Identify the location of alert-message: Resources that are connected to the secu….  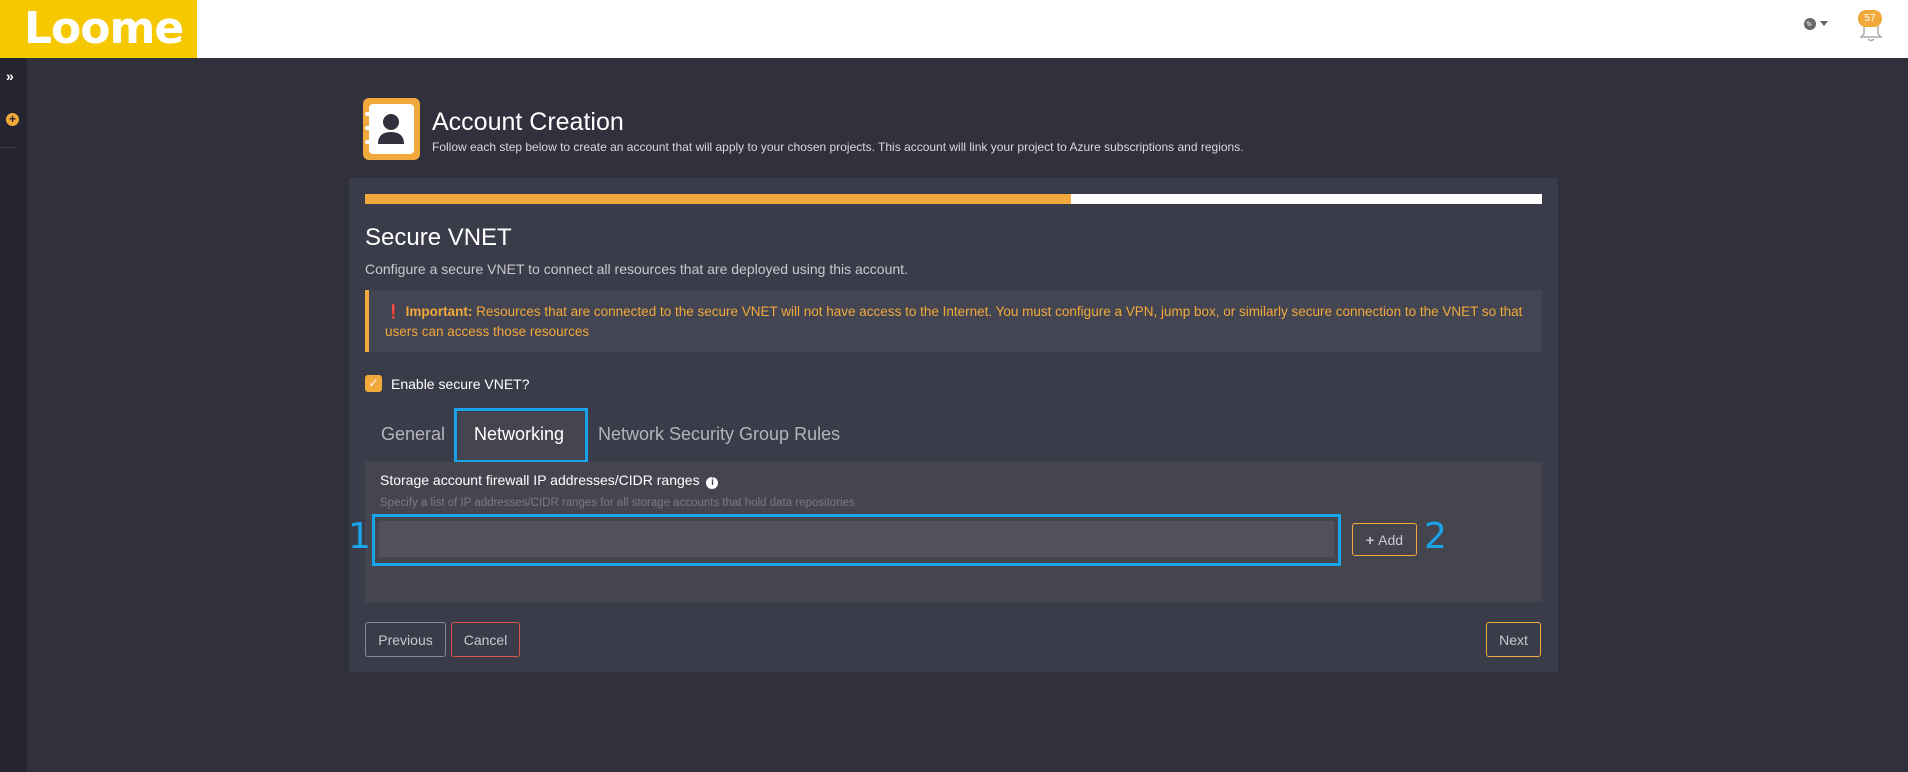
(954, 321).